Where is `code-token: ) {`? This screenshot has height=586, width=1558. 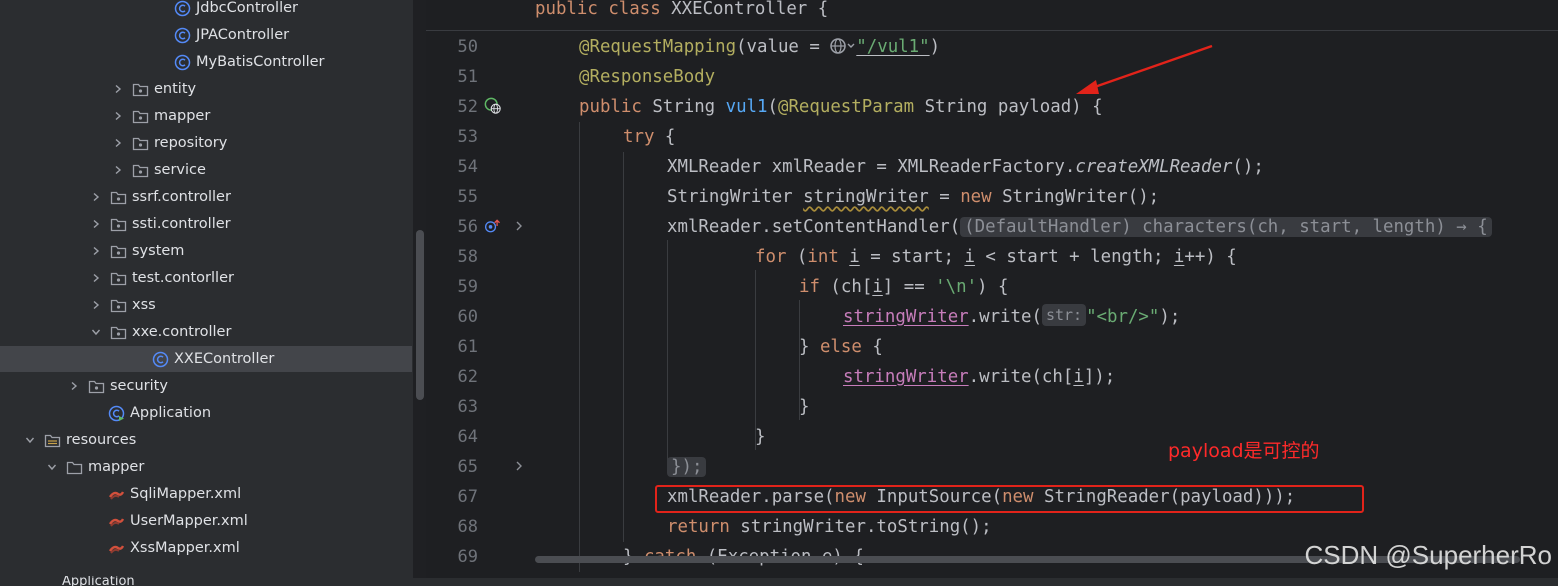 code-token: ) { is located at coordinates (993, 287).